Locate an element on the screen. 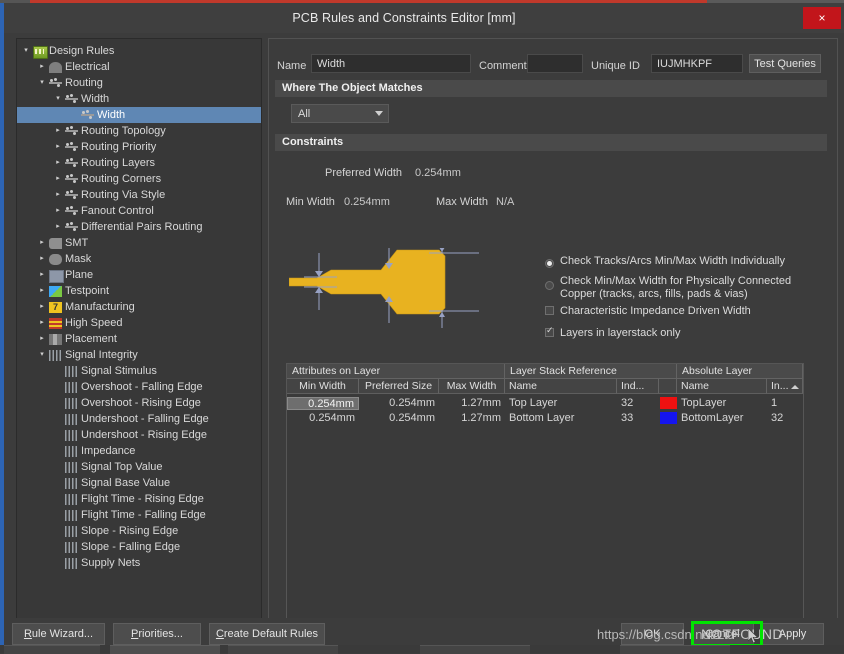 The width and height of the screenshot is (844, 654). radio-check-connected-copper is located at coordinates (549, 285).